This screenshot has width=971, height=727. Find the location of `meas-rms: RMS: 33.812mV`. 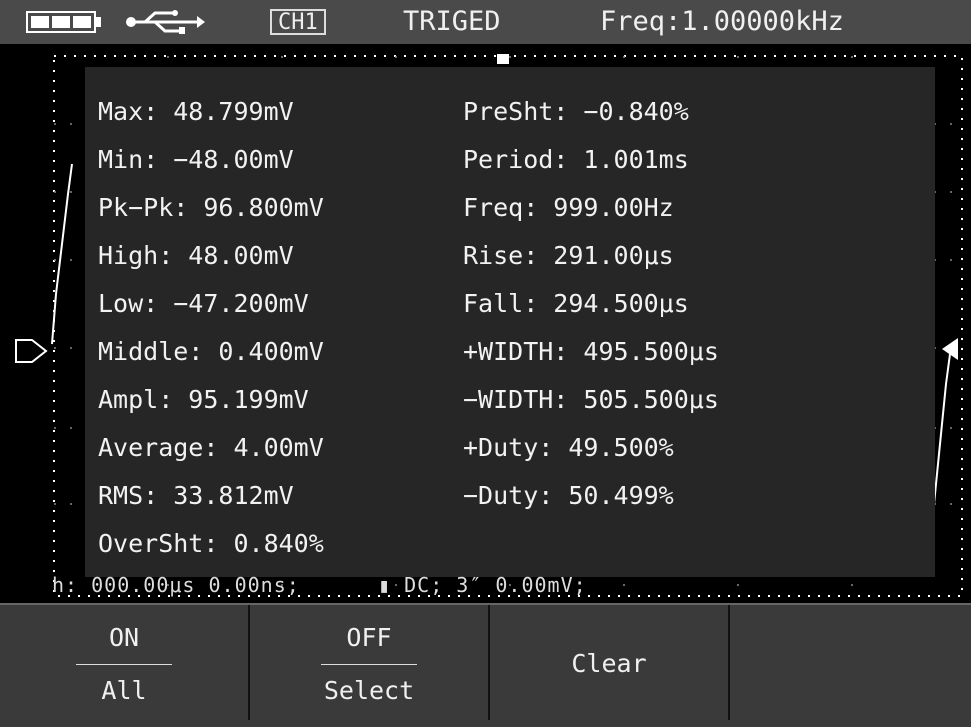

meas-rms: RMS: 33.812mV is located at coordinates (196, 495).